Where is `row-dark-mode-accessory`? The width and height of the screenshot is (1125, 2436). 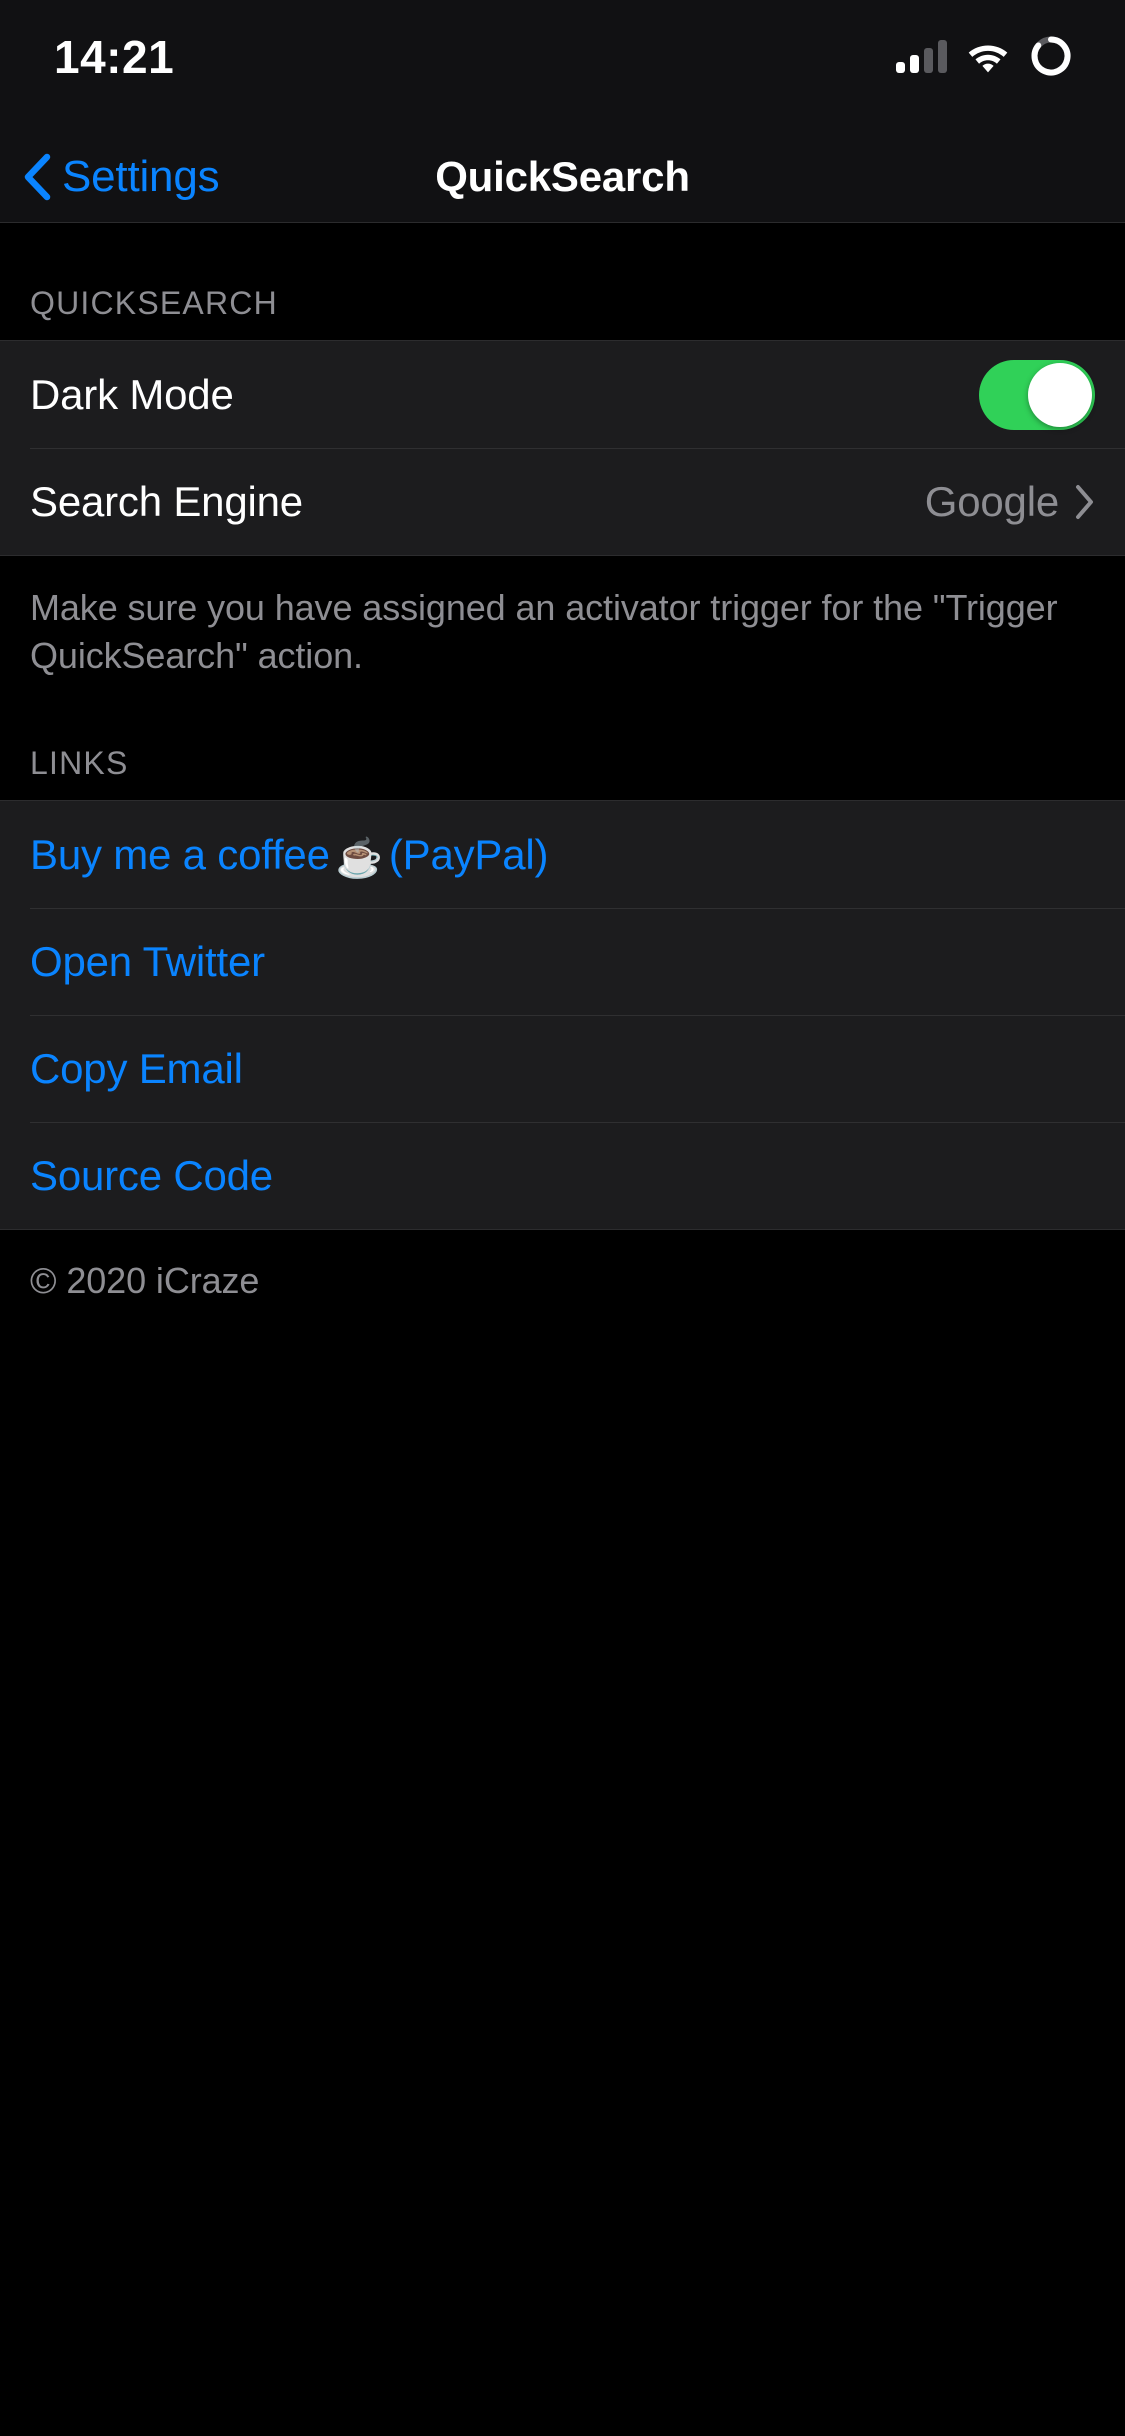 row-dark-mode-accessory is located at coordinates (1037, 394).